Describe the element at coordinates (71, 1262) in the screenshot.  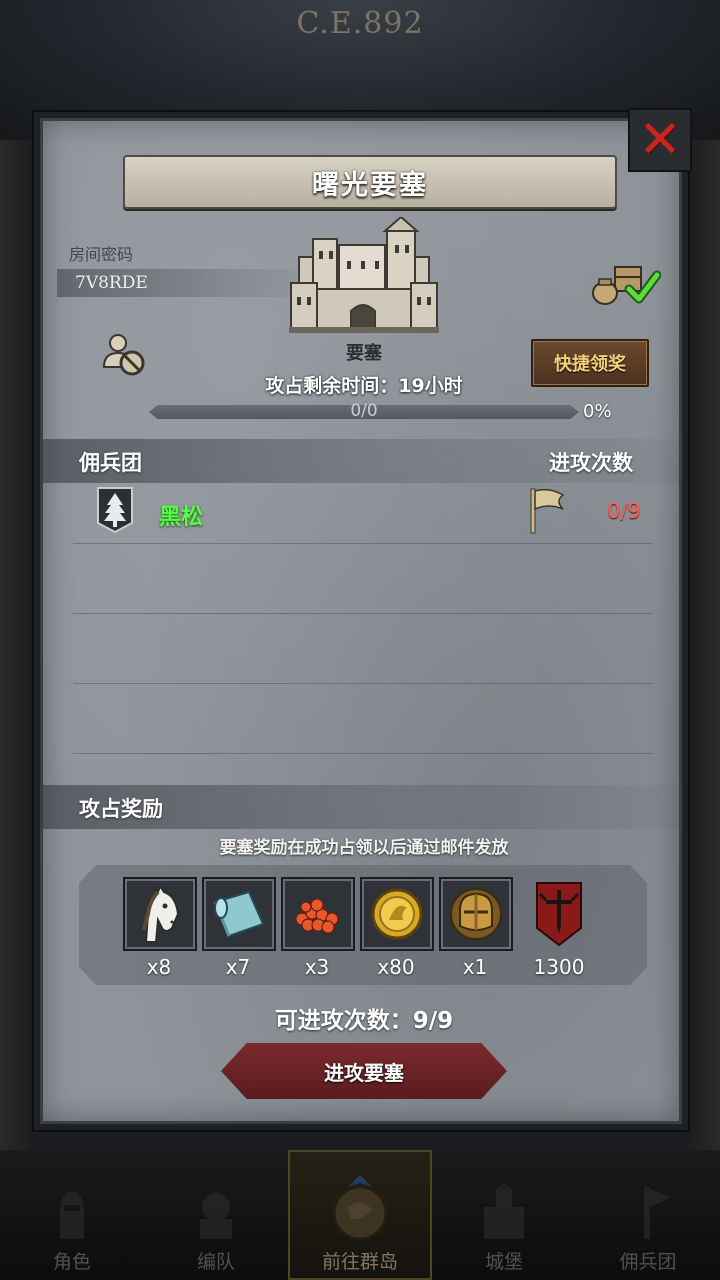
I see `nav-label: 角色` at that location.